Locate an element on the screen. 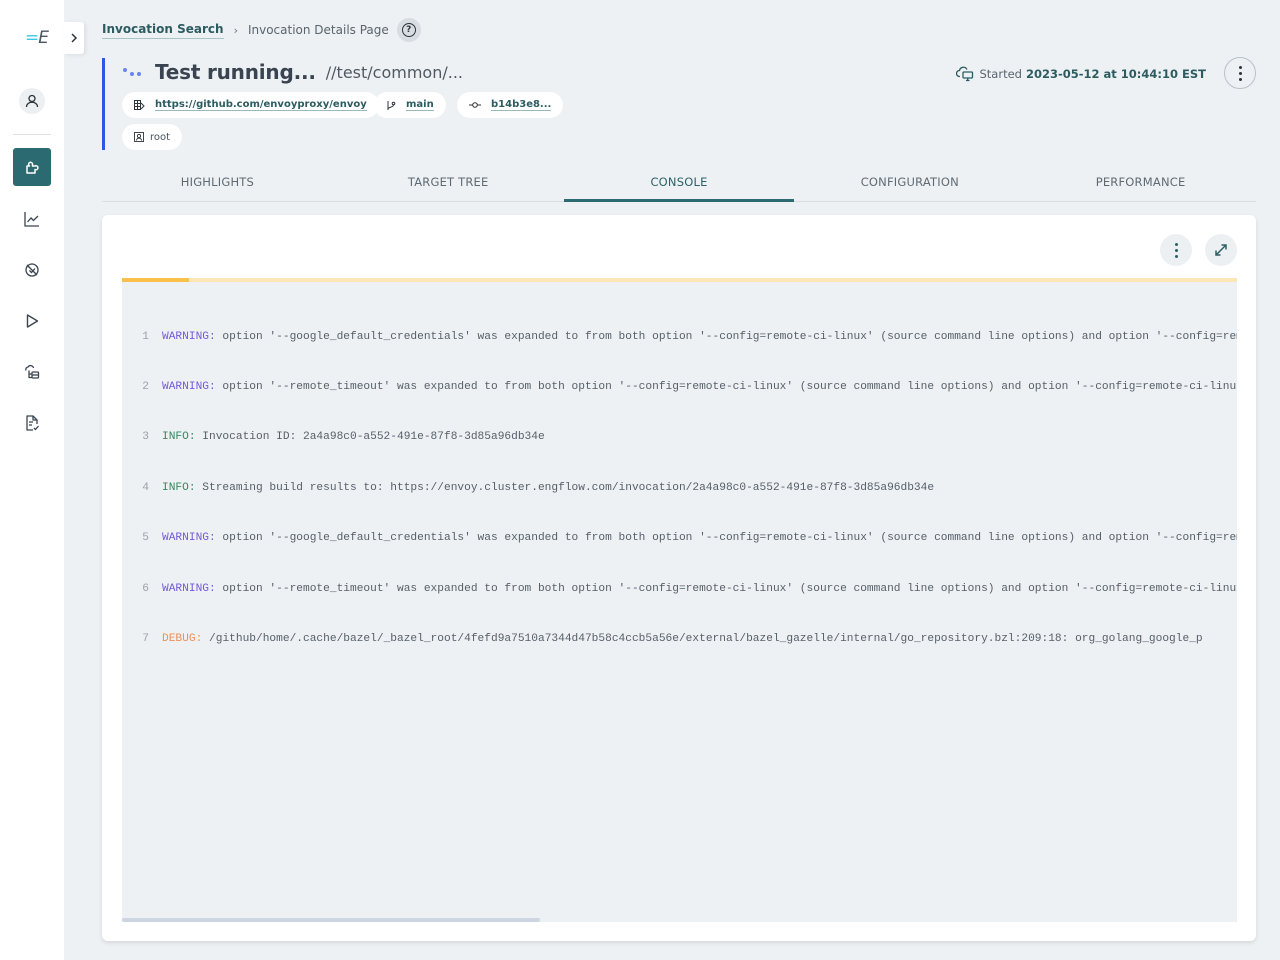 This screenshot has width=1280, height=960. sidebar: =E is located at coordinates (32, 480).